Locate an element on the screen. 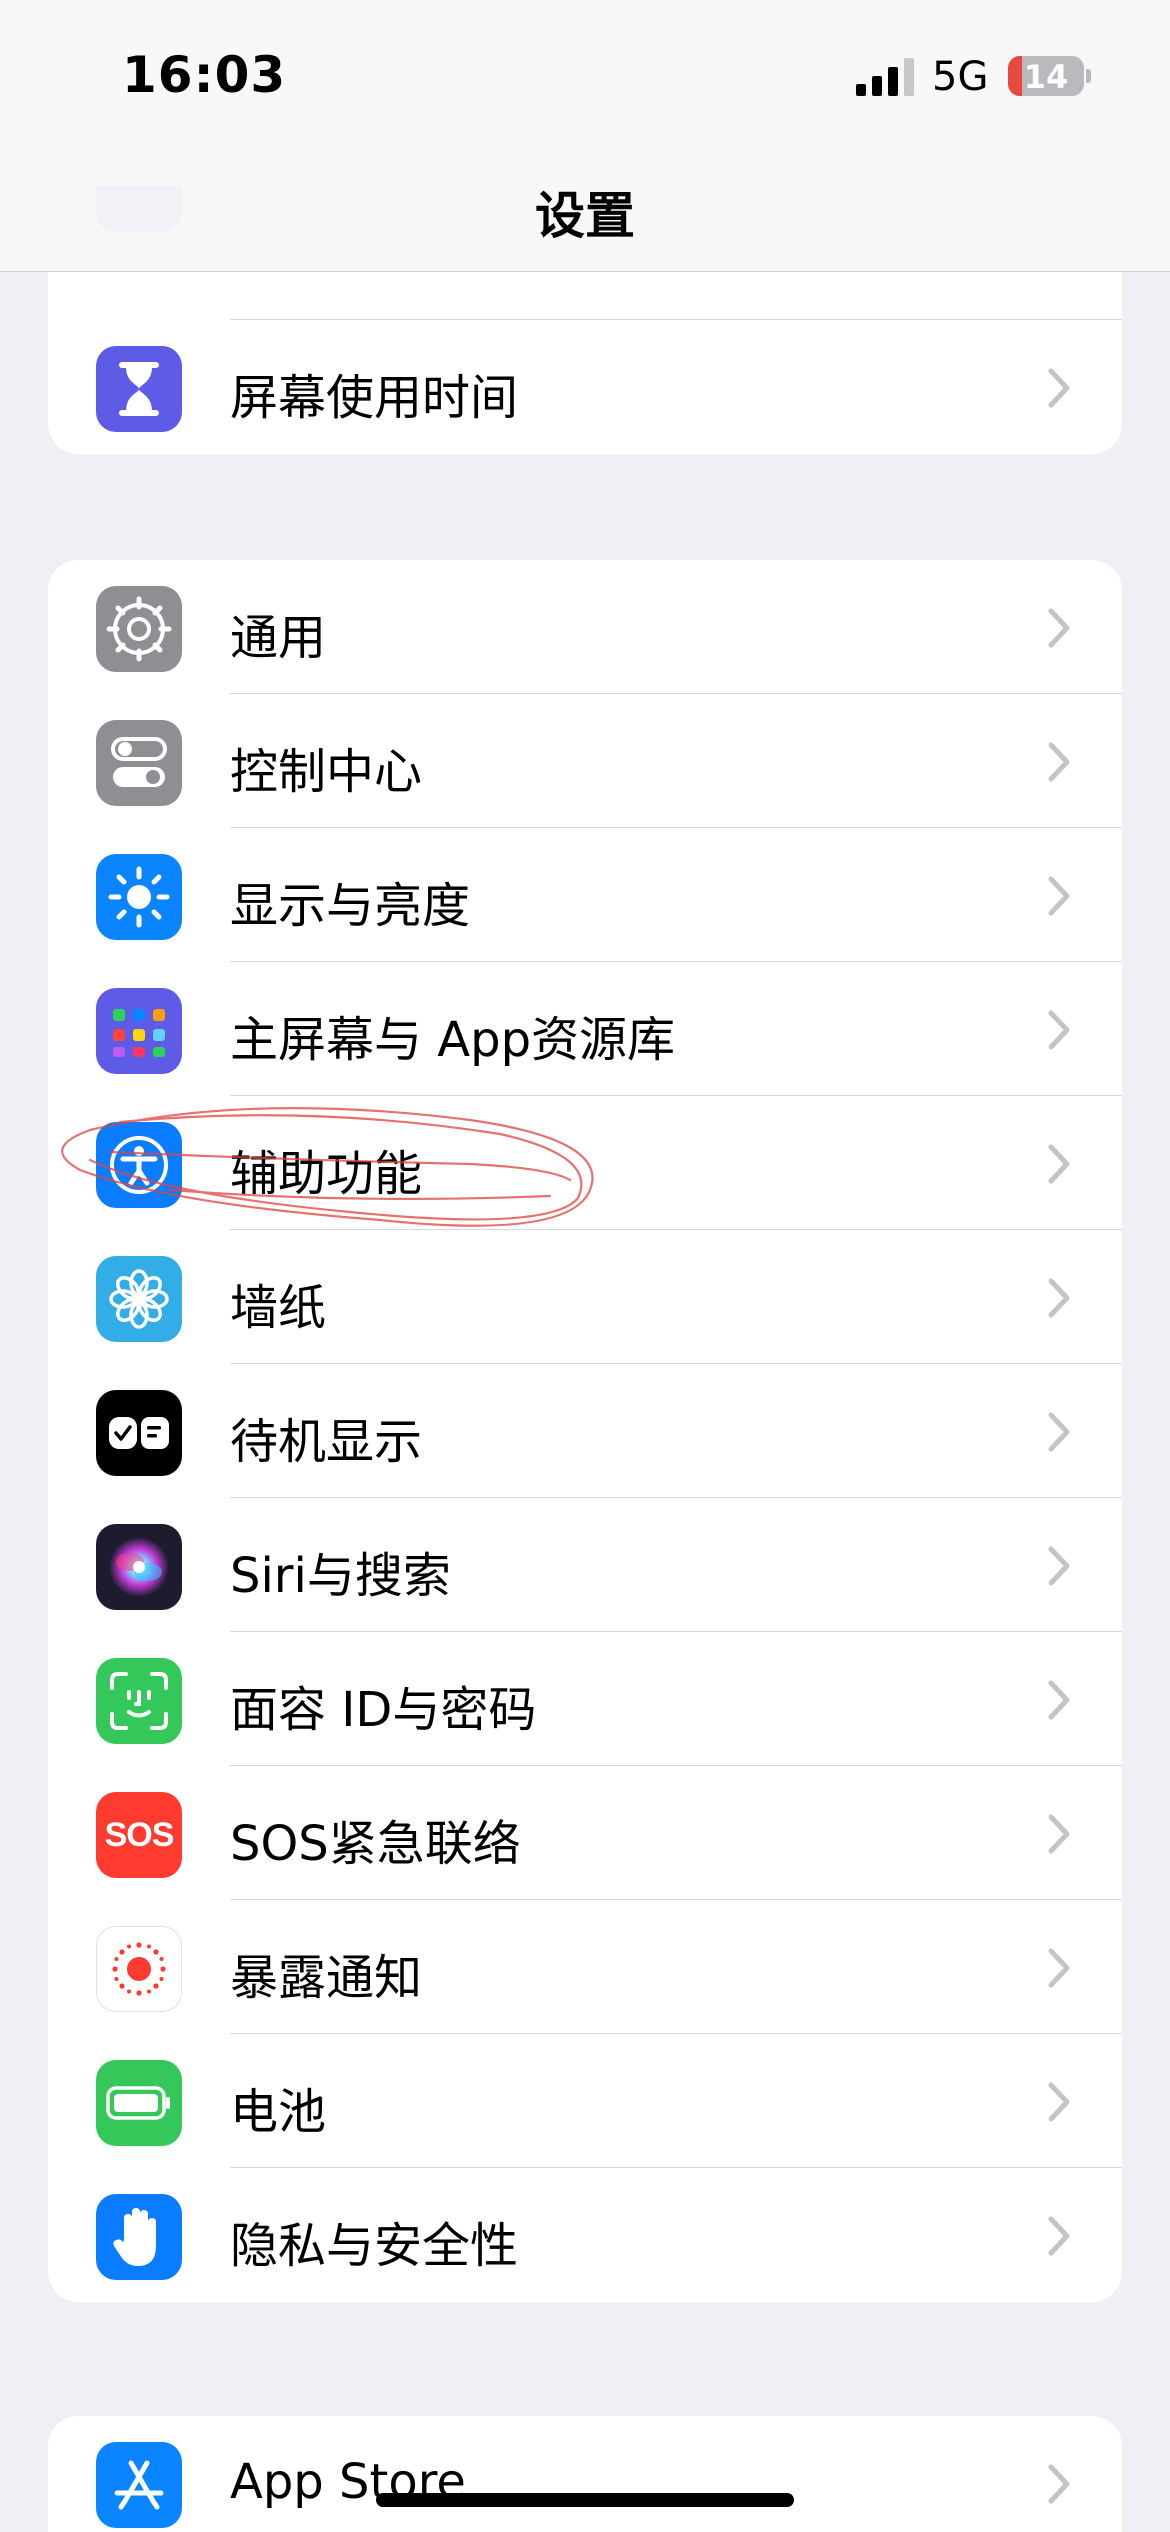 This screenshot has width=1170, height=2532. settings-row-exposure: 暴露通知 is located at coordinates (585, 1967).